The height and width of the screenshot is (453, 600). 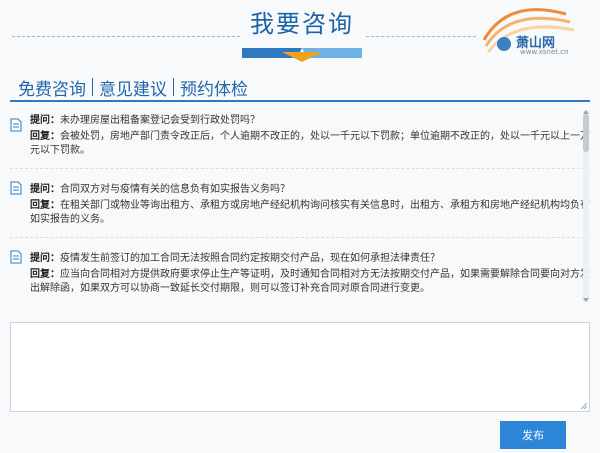 What do you see at coordinates (126, 36) in the screenshot?
I see `header-divider-left` at bounding box center [126, 36].